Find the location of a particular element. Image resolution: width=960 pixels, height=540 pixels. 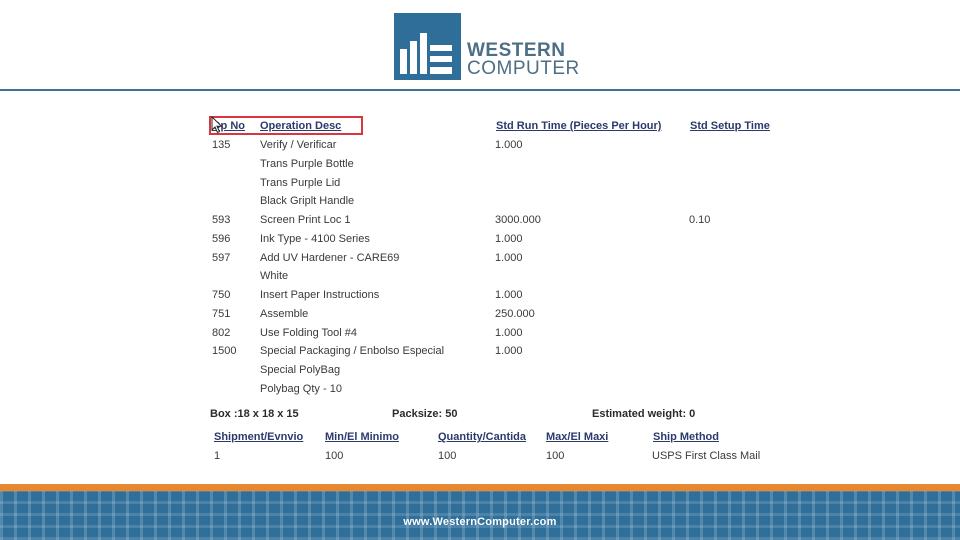

shipment-header: Shipment/Evnvio is located at coordinates (259, 437).